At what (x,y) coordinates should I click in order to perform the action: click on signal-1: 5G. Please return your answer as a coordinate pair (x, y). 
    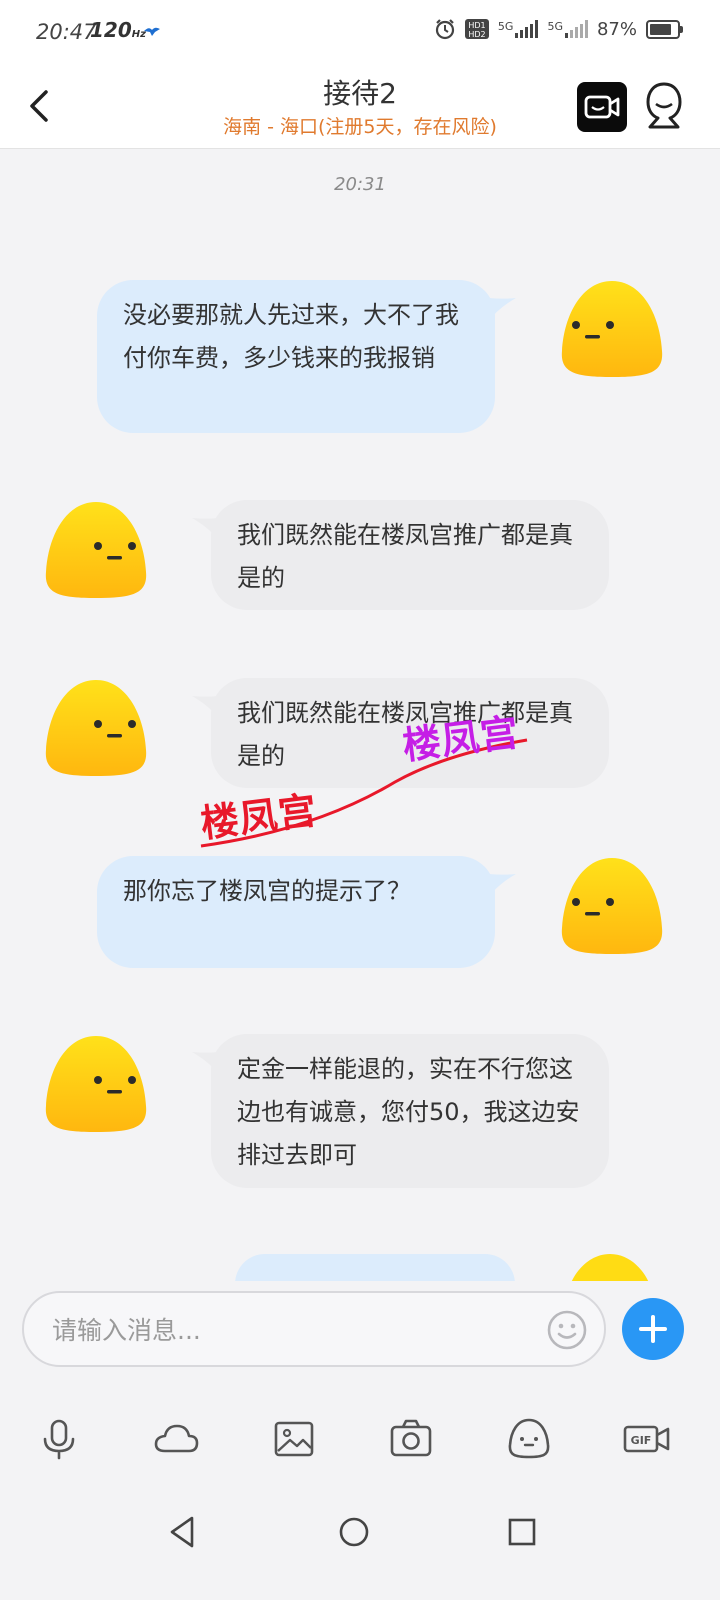
    Looking at the image, I should click on (518, 29).